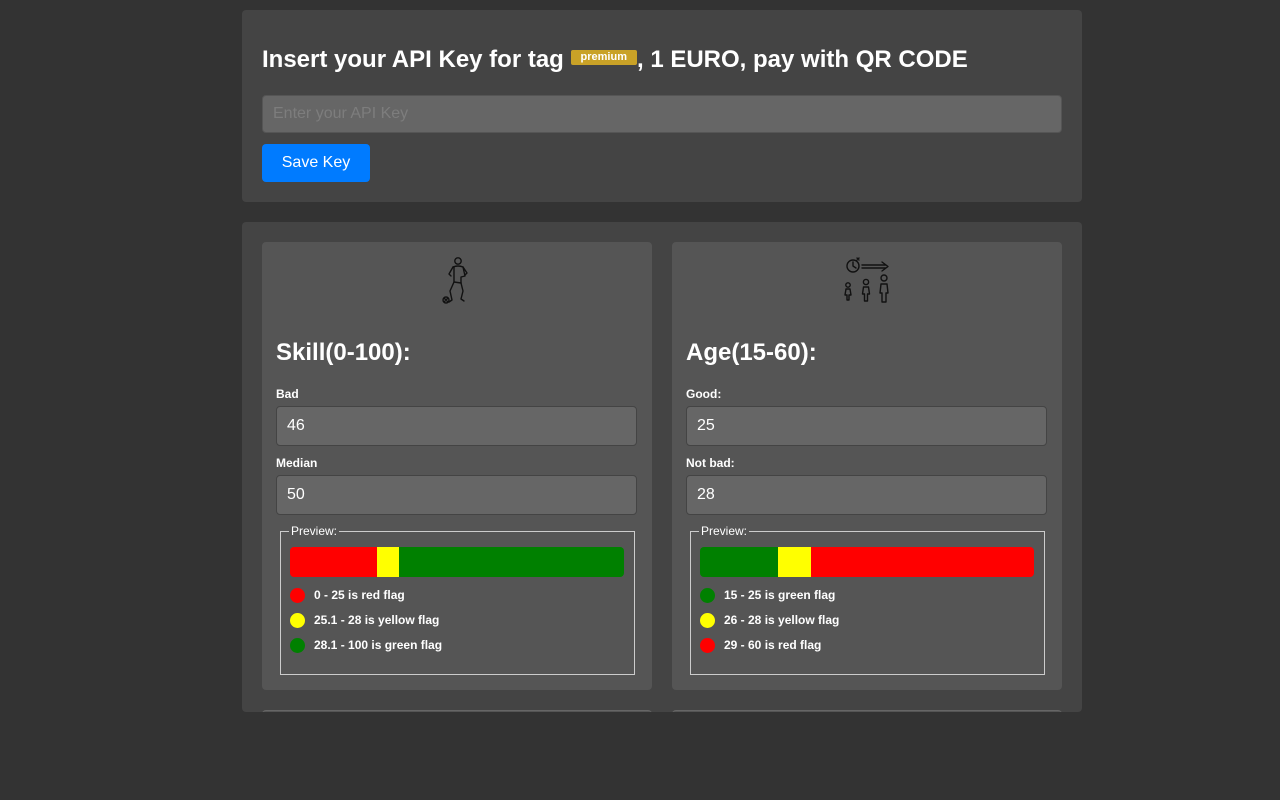  Describe the element at coordinates (359, 595) in the screenshot. I see `legend-text: 0 - 25 is red flag` at that location.